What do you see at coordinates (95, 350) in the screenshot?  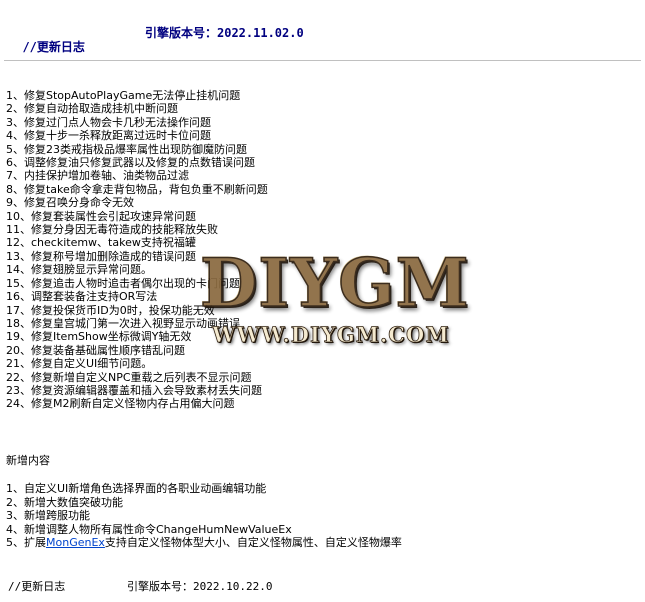 I see `list-item: 20、修复装备基础属性顺序错乱问题` at bounding box center [95, 350].